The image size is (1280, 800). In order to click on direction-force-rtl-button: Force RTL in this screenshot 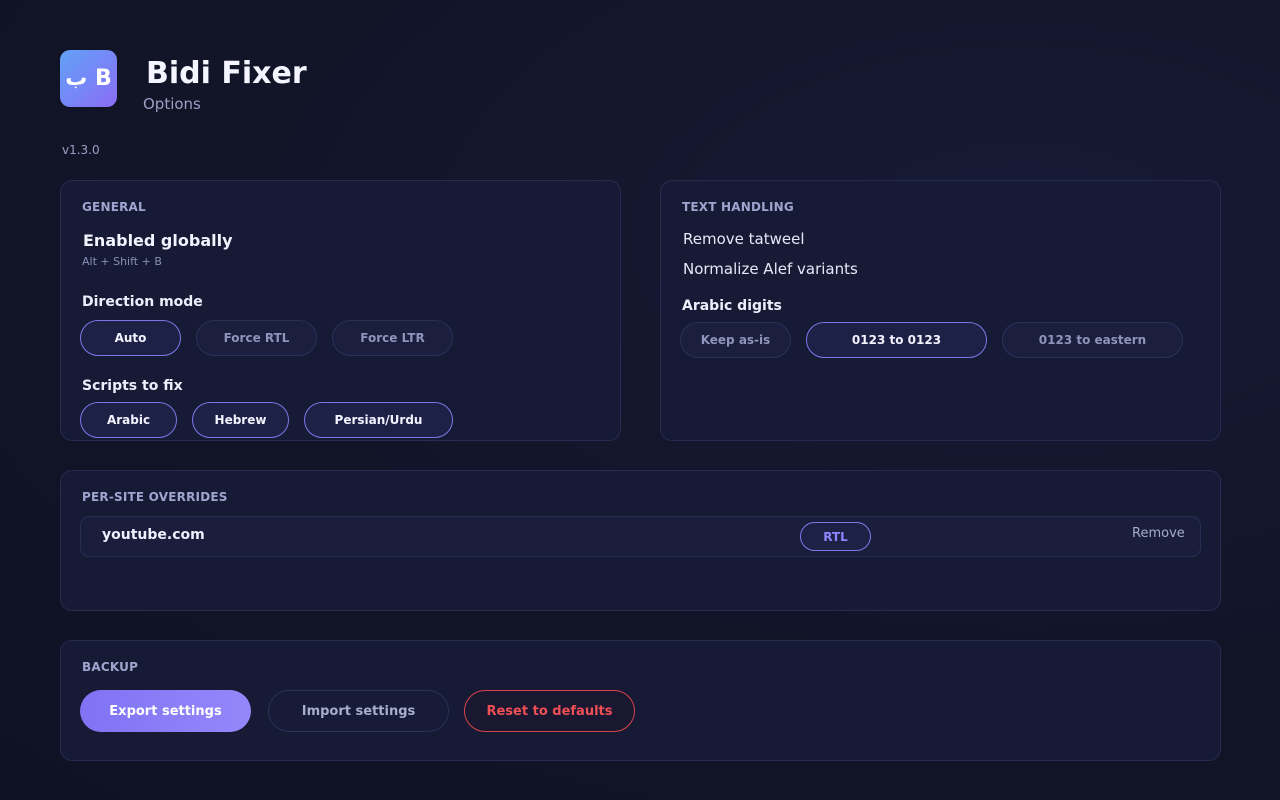, I will do `click(256, 338)`.